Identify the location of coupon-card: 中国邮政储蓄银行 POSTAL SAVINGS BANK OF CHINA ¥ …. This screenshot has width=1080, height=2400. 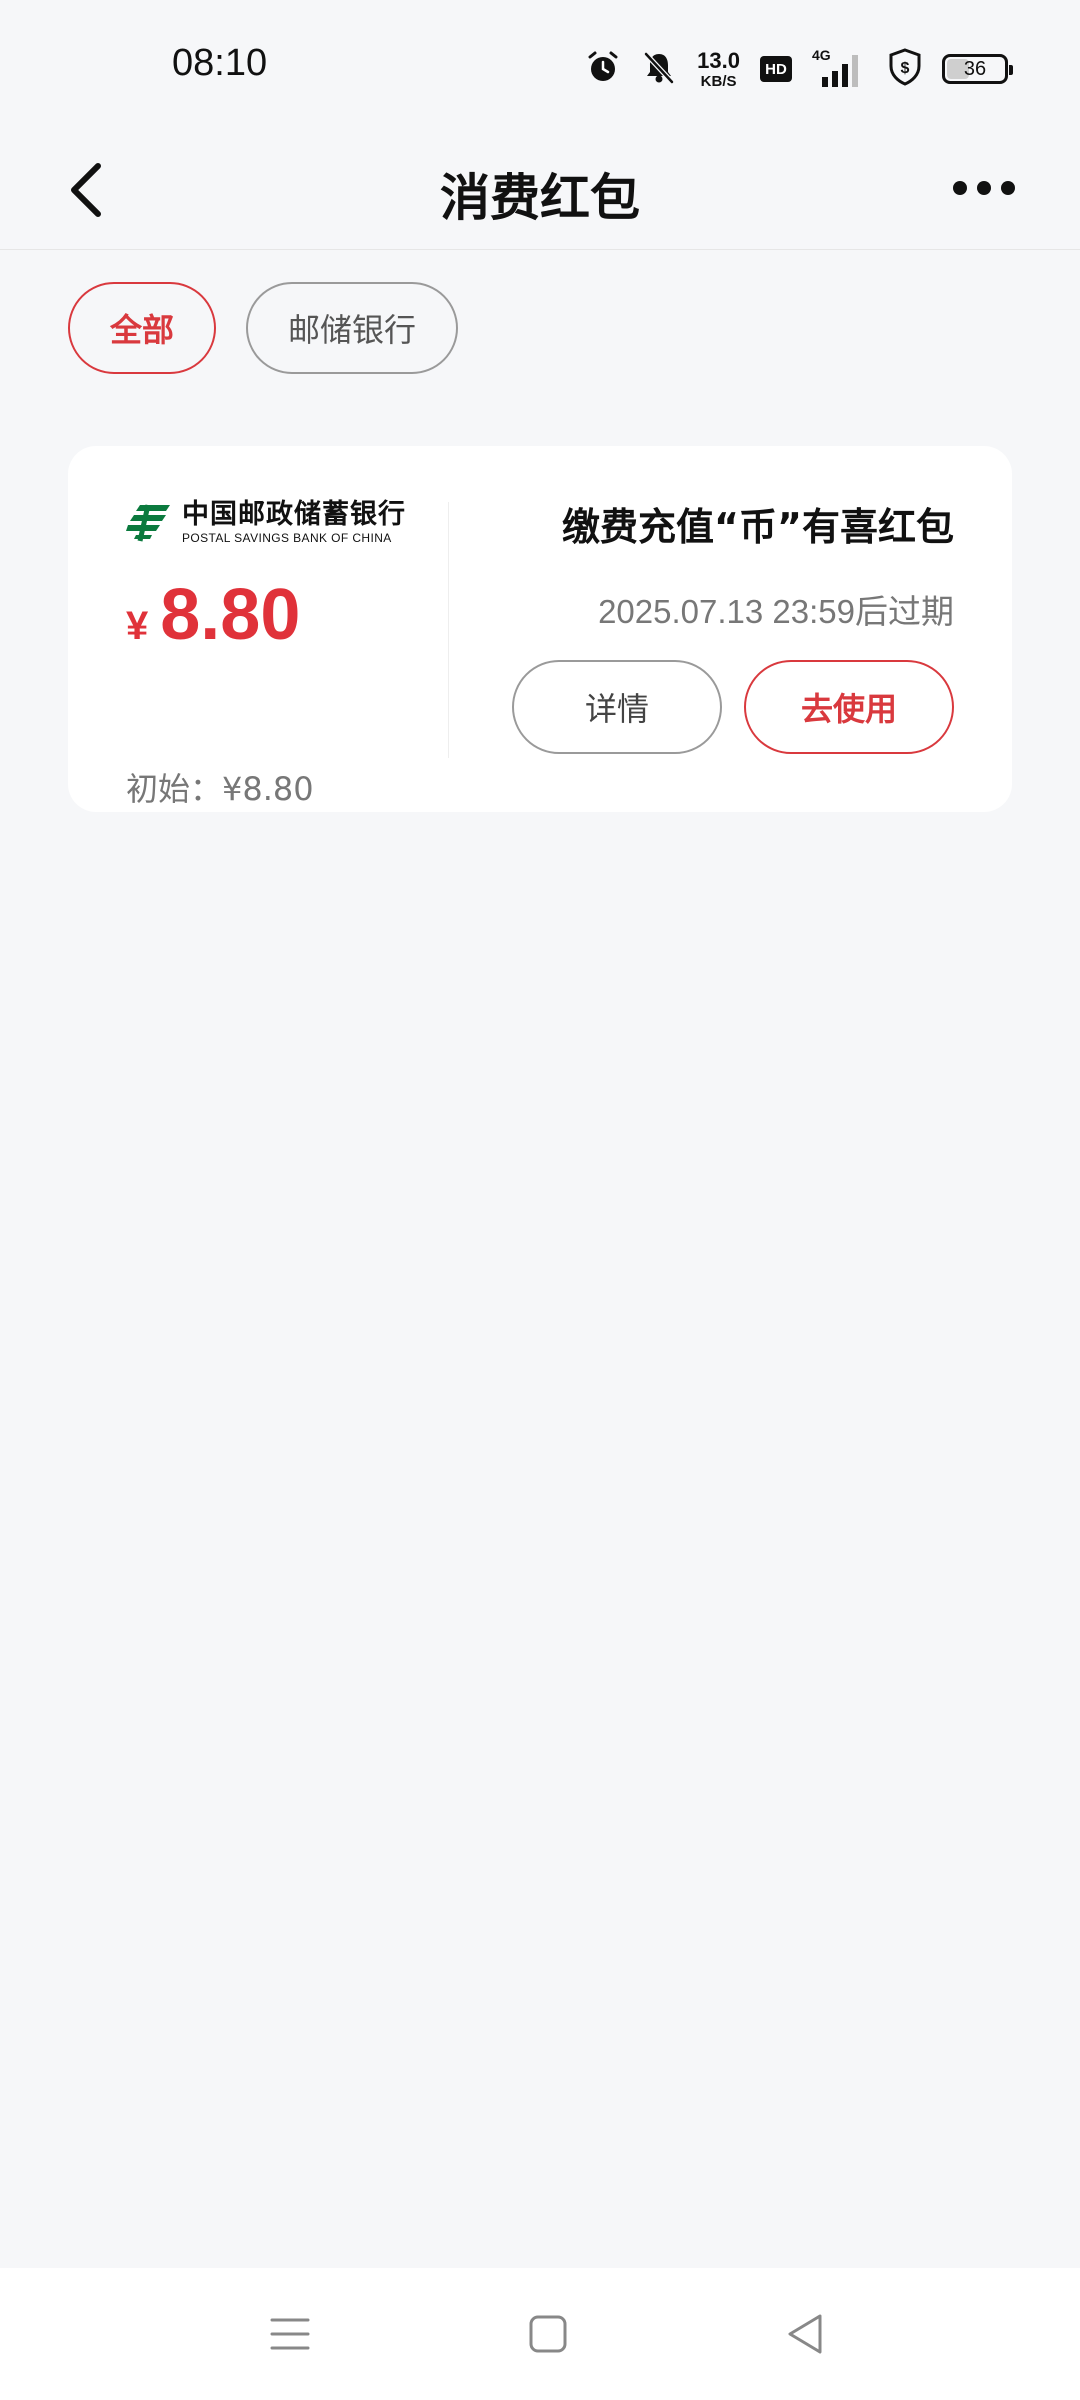
(540, 629).